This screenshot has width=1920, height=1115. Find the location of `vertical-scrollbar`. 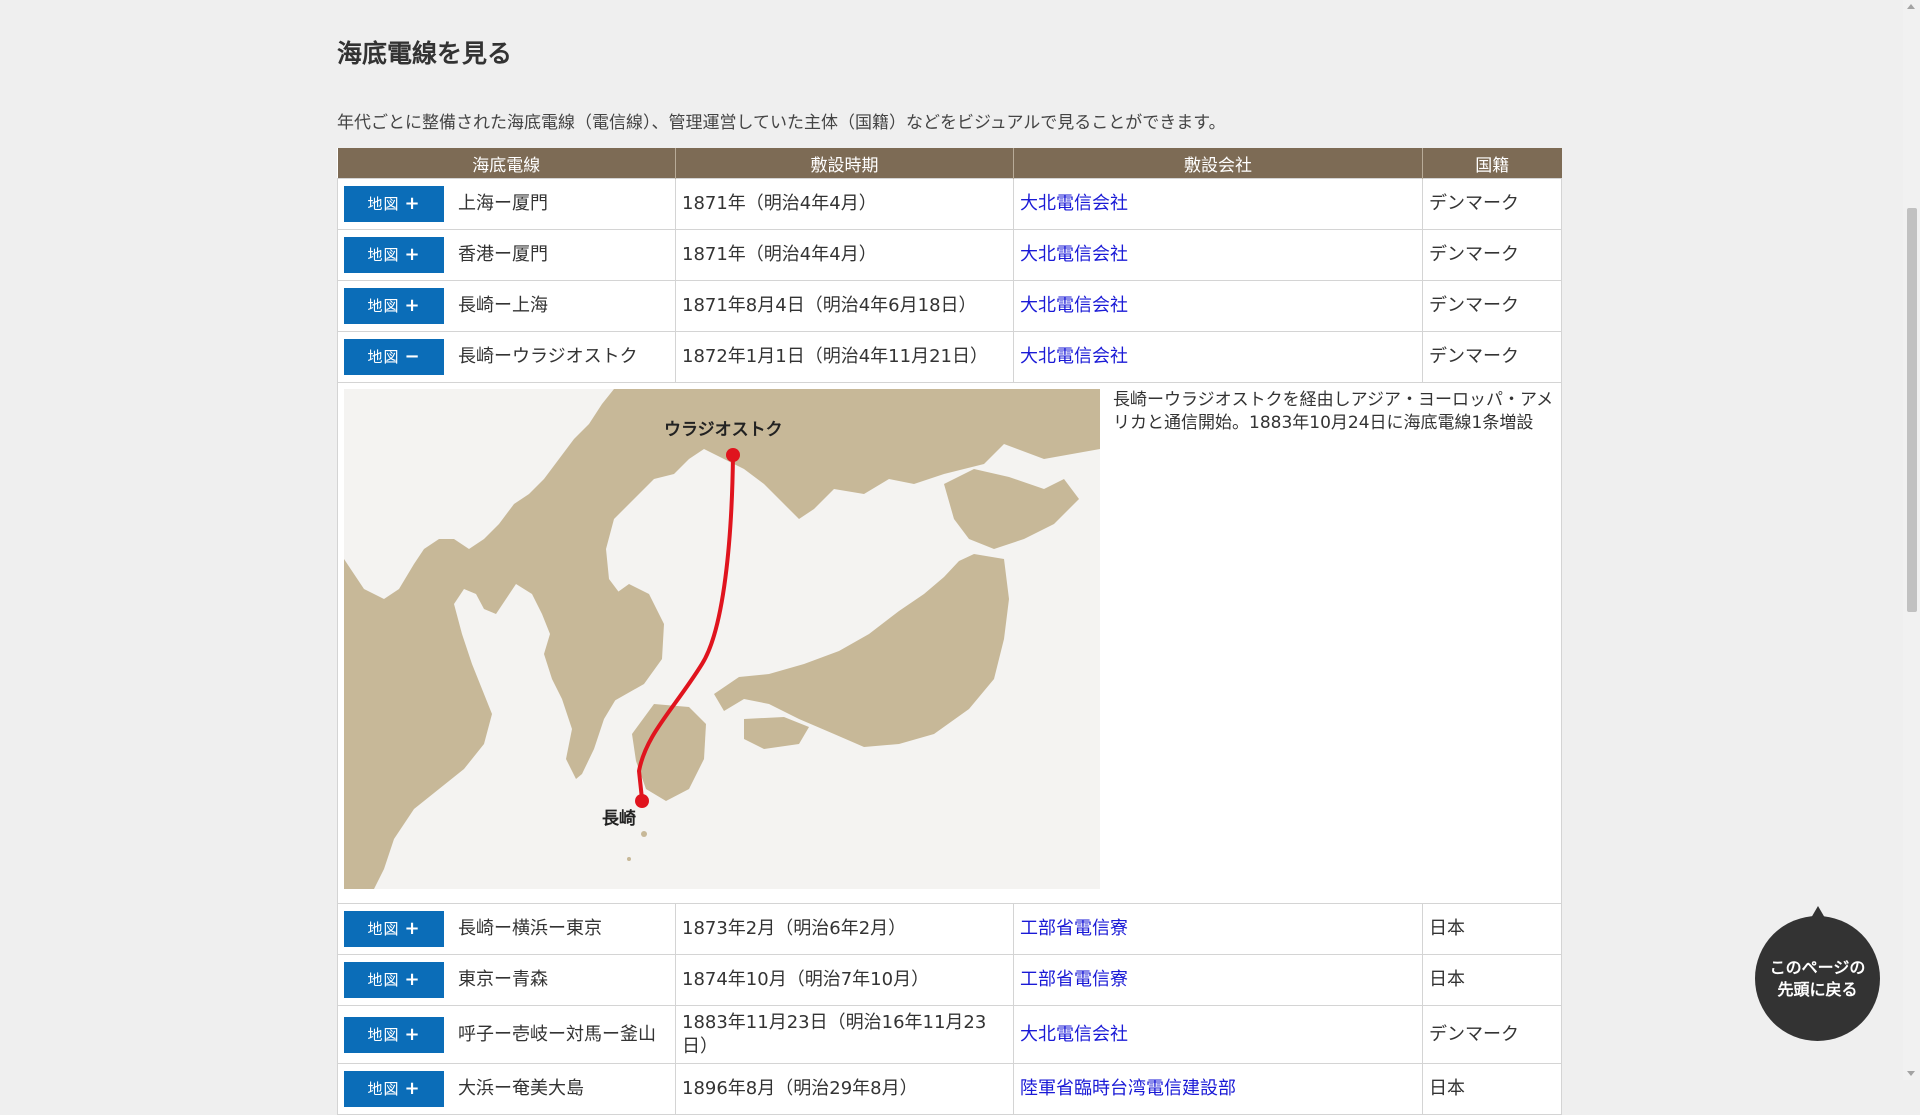

vertical-scrollbar is located at coordinates (1911, 540).